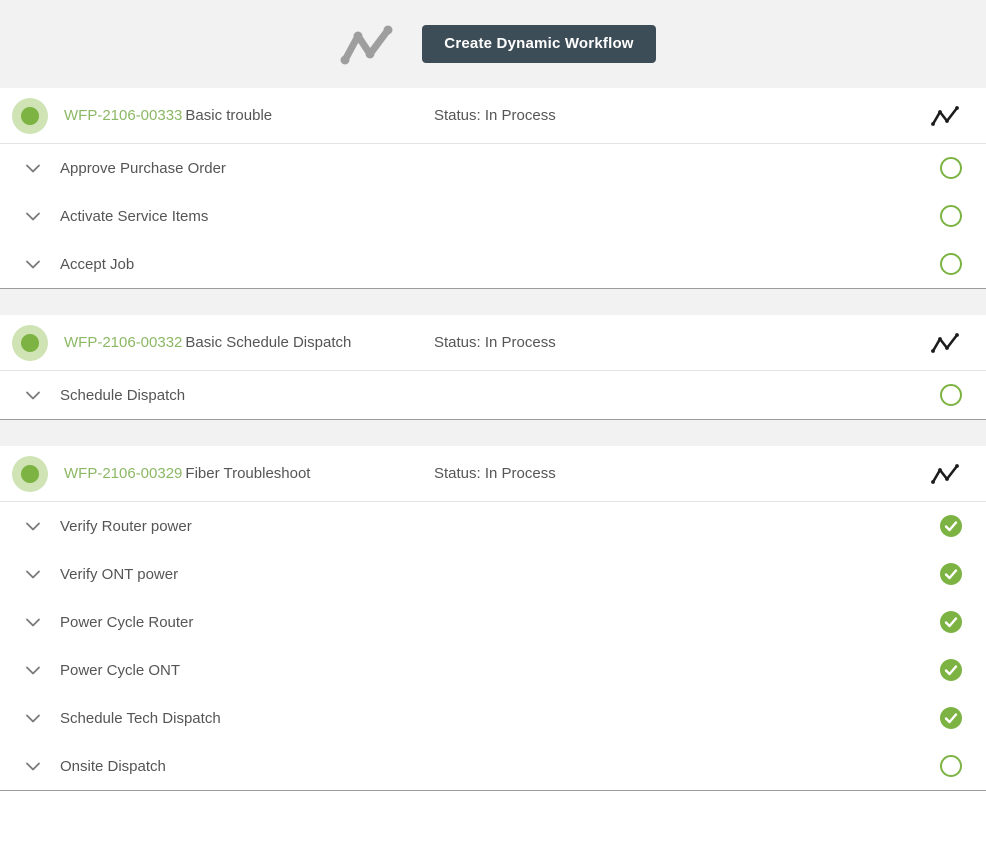 This screenshot has width=986, height=845. Describe the element at coordinates (123, 115) in the screenshot. I see `workflow-id: WFP-2106-00333` at that location.